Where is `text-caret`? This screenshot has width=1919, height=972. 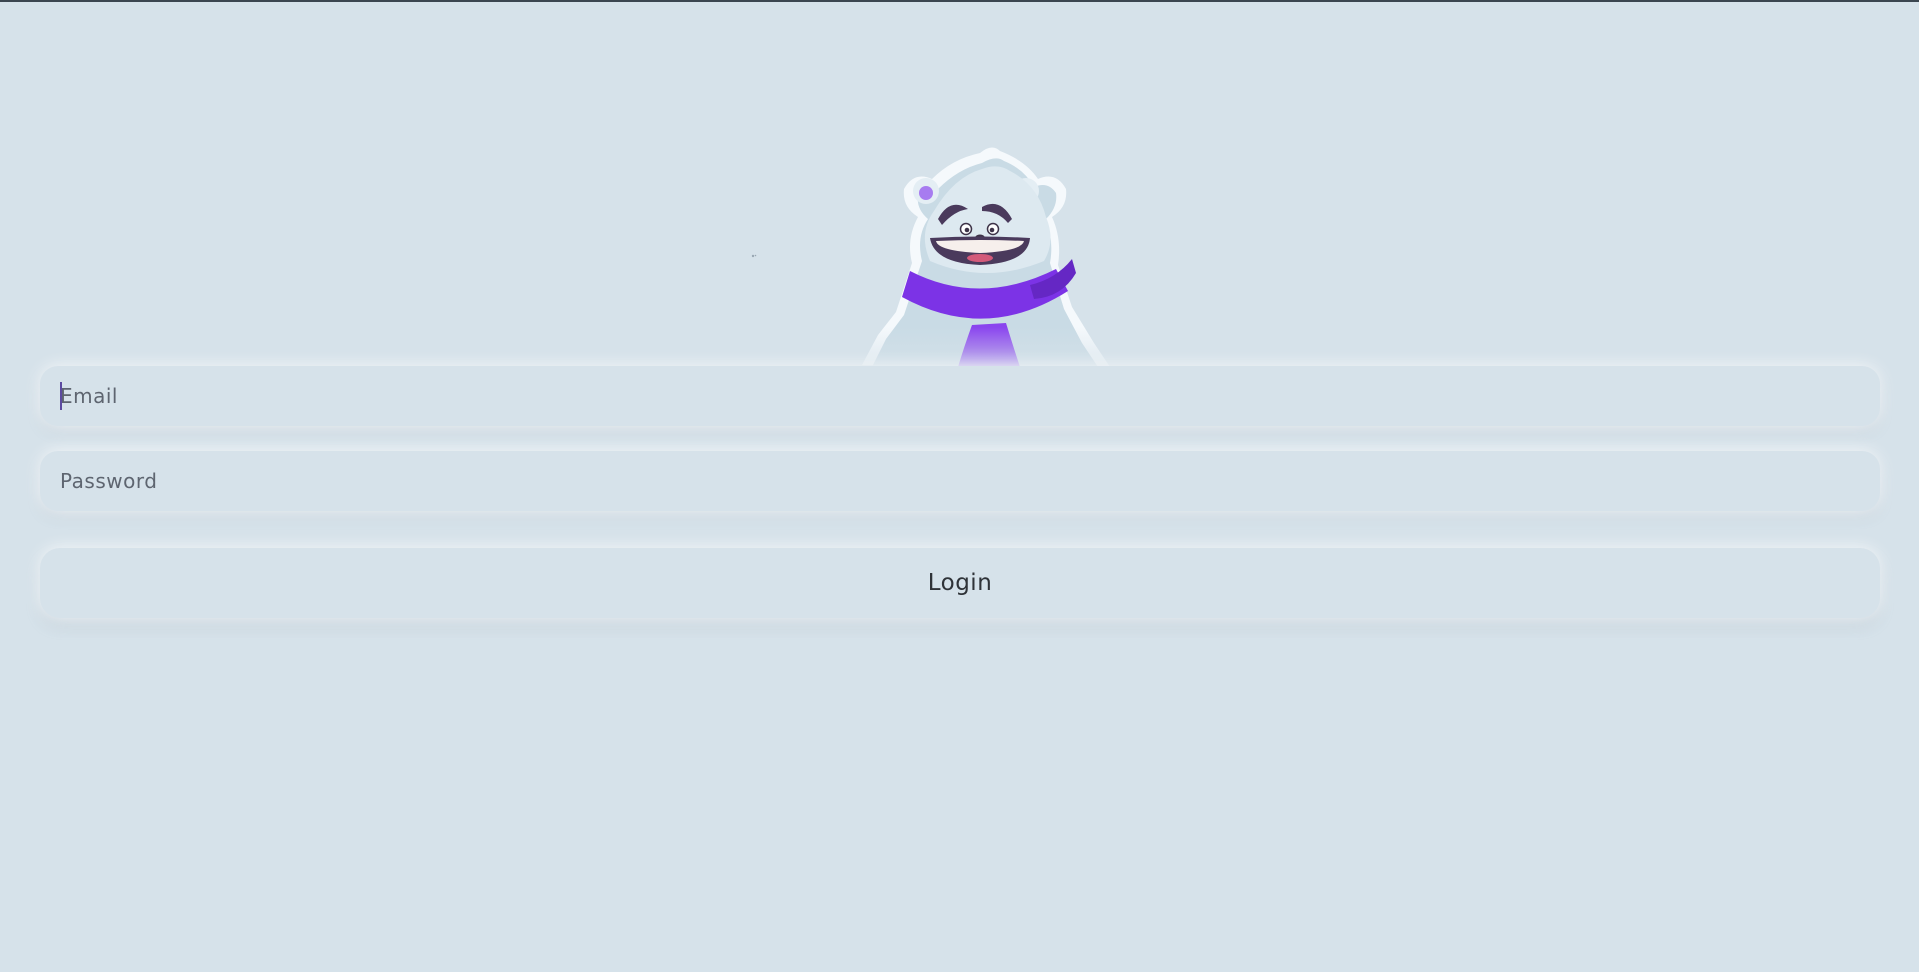 text-caret is located at coordinates (61, 396).